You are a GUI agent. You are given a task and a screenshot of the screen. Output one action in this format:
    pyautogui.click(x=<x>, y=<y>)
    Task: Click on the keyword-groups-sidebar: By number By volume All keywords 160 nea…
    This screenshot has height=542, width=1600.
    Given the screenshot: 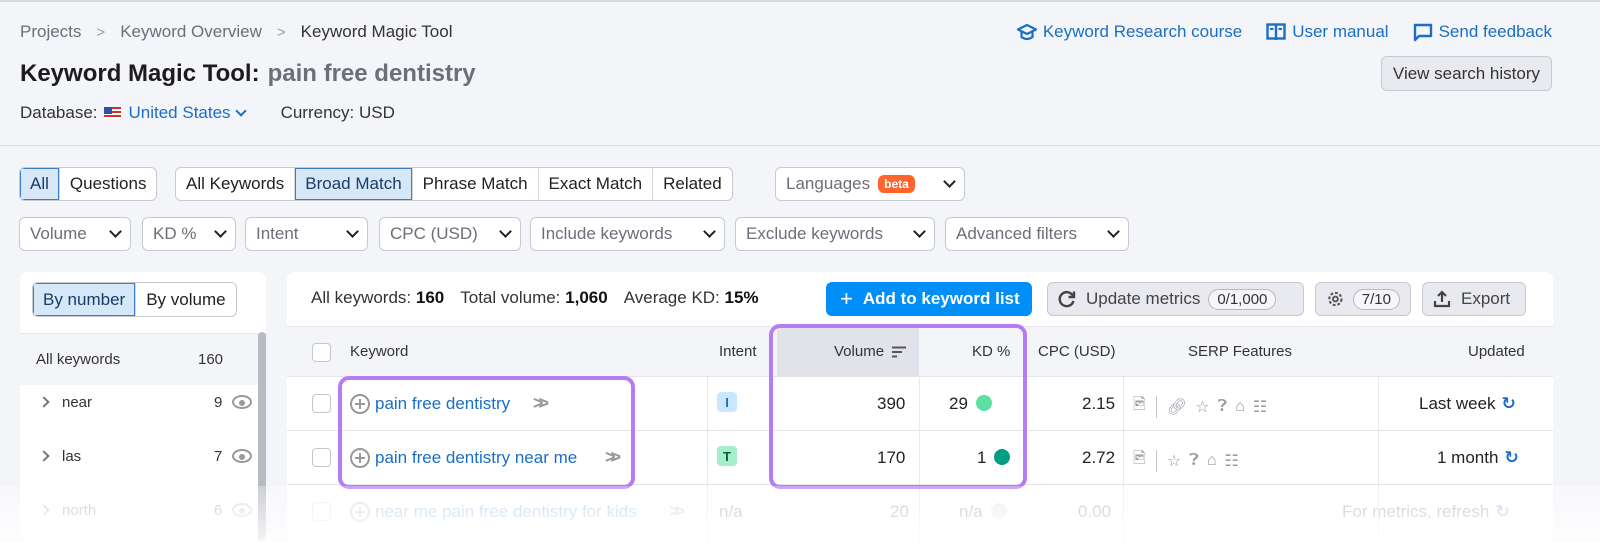 What is the action you would take?
    pyautogui.click(x=143, y=407)
    